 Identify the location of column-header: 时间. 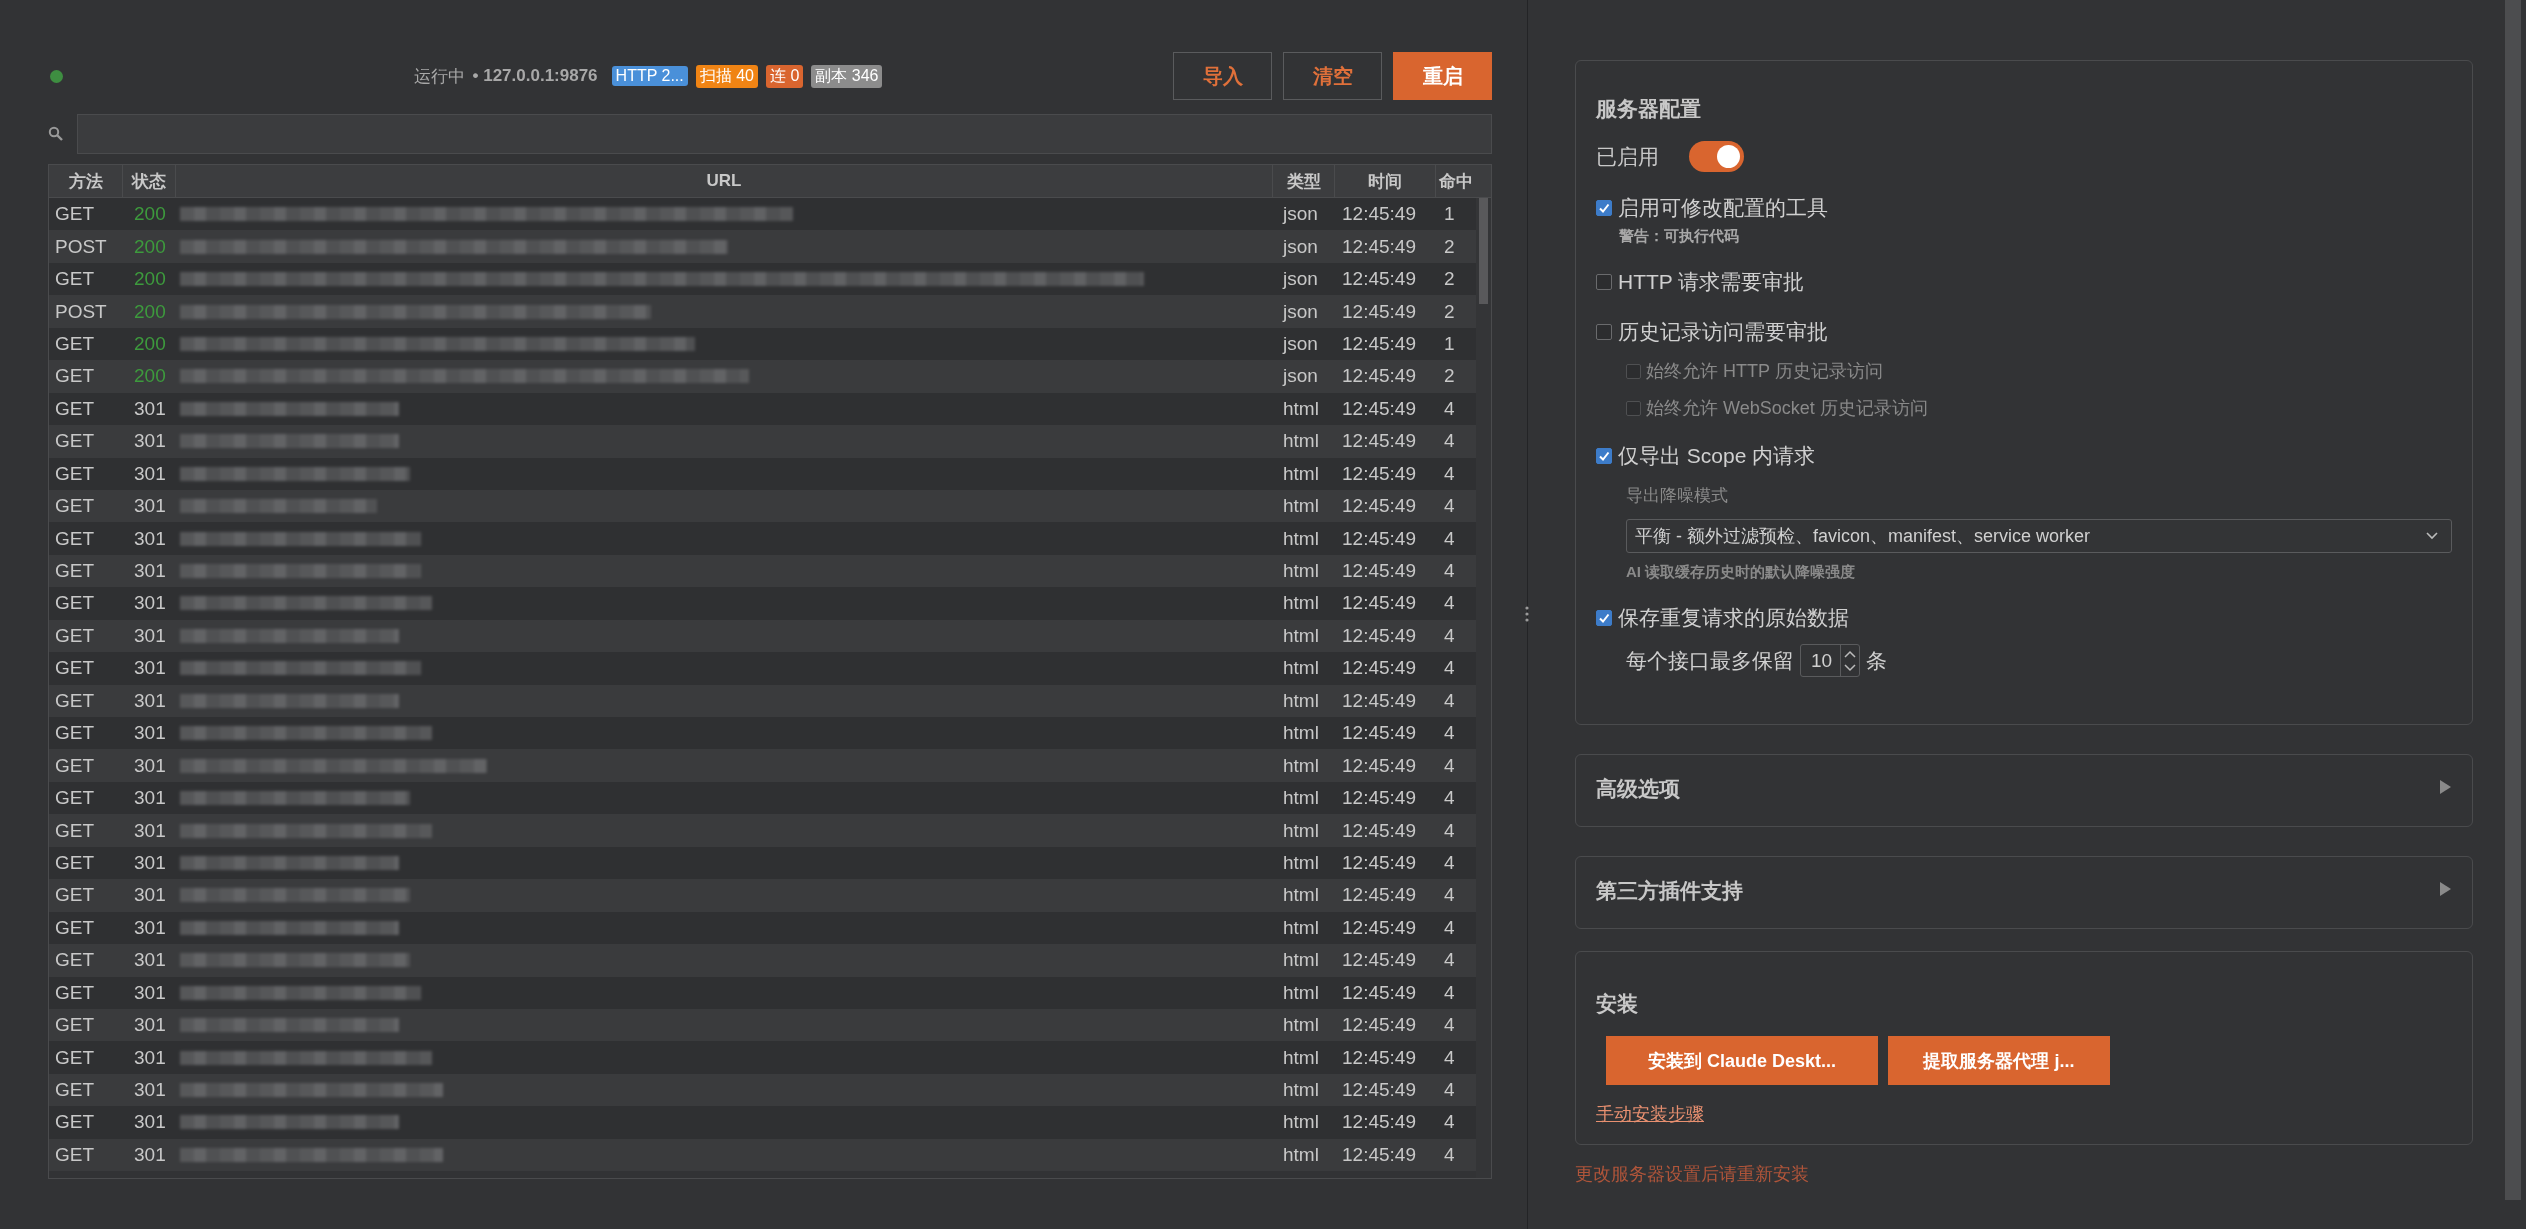
(1385, 181).